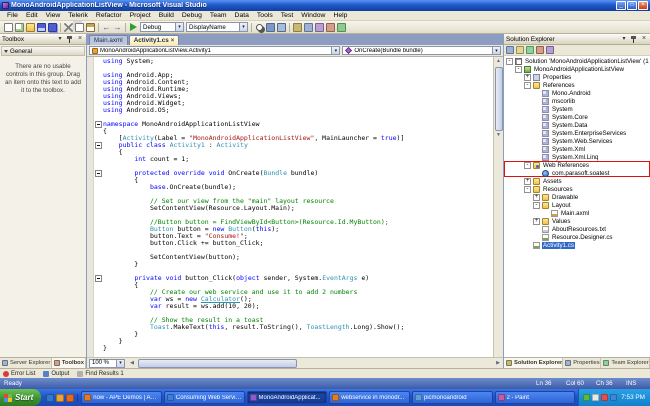 This screenshot has width=650, height=406. Describe the element at coordinates (41, 27) in the screenshot. I see `save-icon` at that location.